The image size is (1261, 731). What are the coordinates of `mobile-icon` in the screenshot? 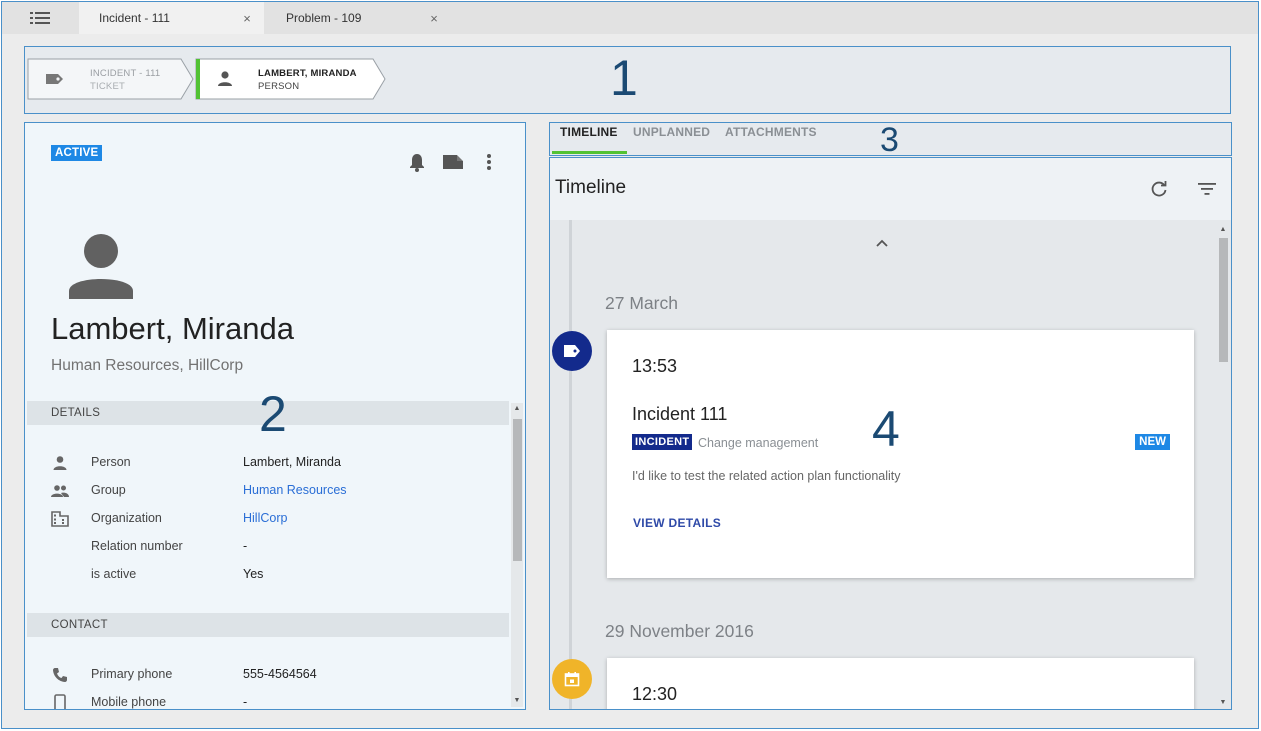 It's located at (60, 701).